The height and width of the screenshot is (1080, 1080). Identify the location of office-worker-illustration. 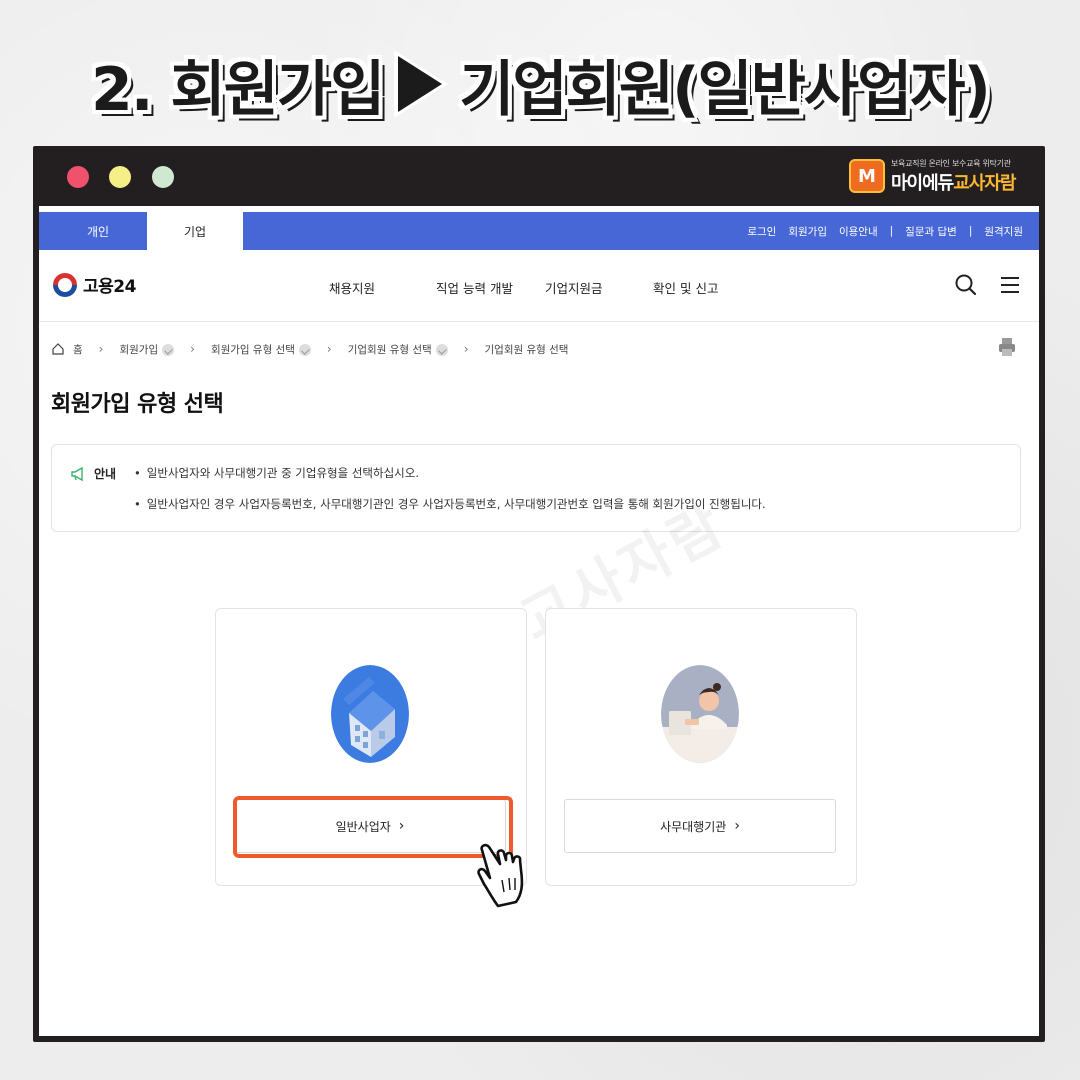
(700, 714).